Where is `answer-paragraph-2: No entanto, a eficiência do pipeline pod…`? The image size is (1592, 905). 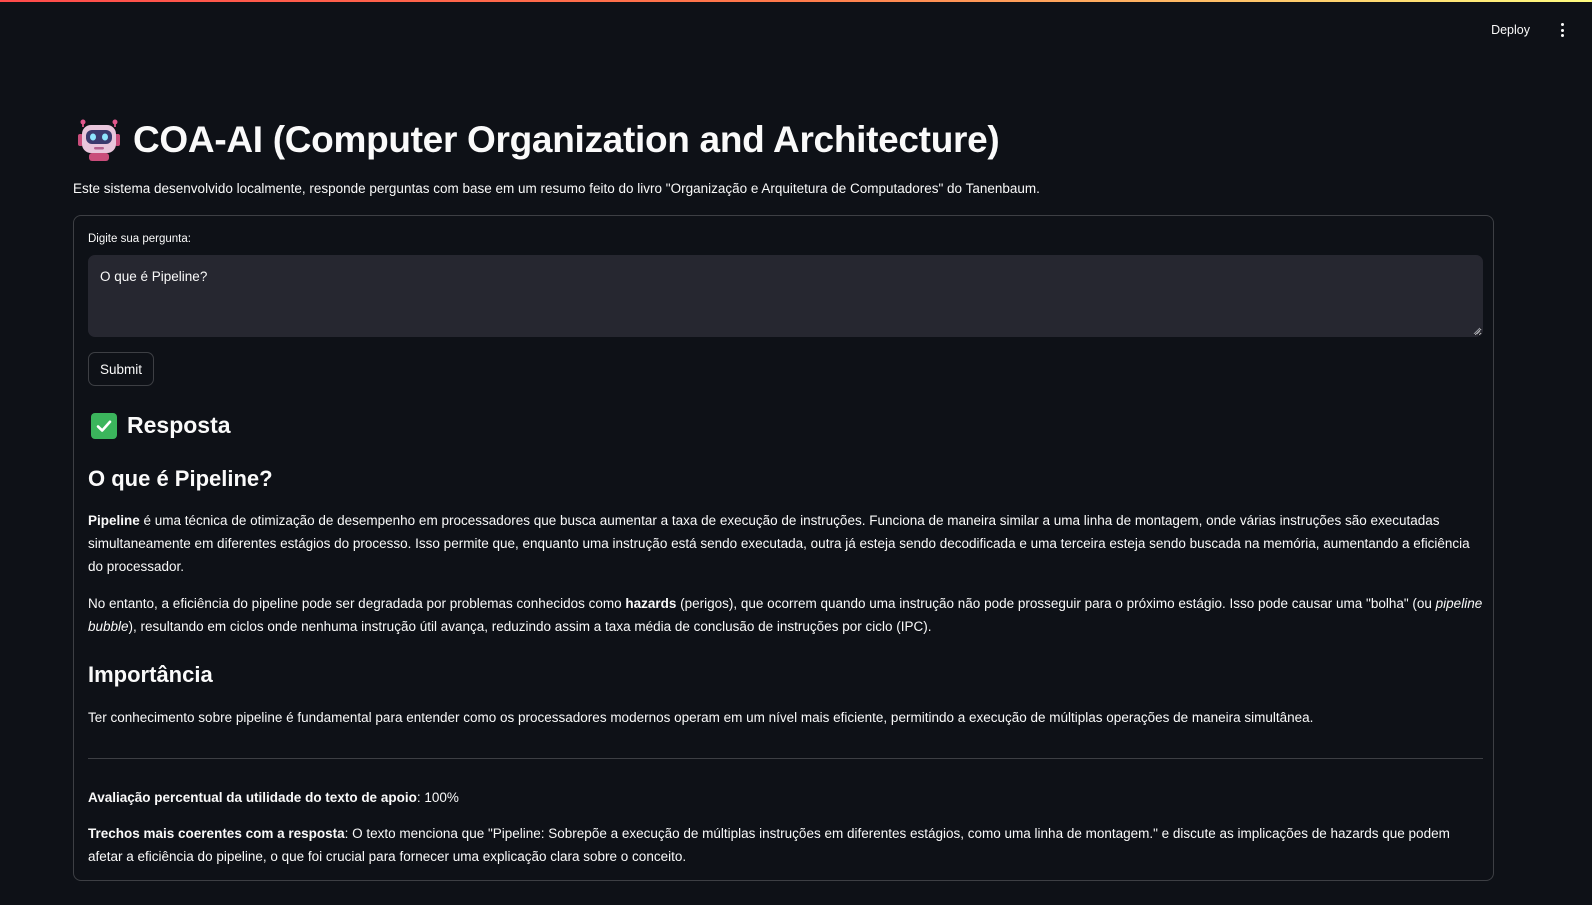
answer-paragraph-2: No entanto, a eficiência do pipeline pod… is located at coordinates (785, 615).